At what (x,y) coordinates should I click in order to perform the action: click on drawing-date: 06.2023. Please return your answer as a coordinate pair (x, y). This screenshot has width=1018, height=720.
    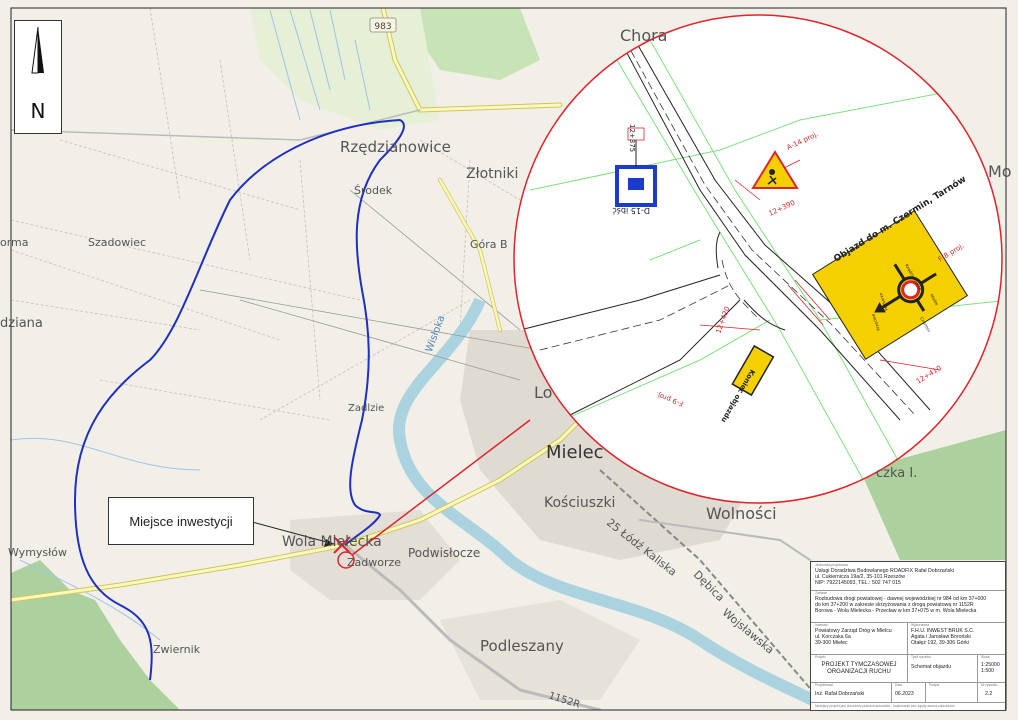
    Looking at the image, I should click on (904, 694).